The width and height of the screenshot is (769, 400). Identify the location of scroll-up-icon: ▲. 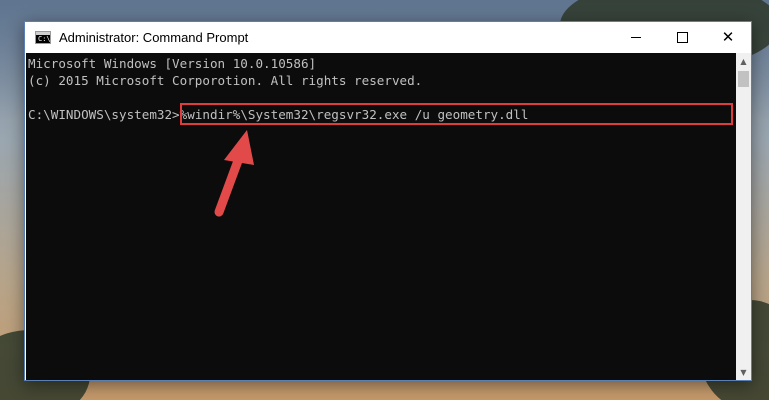
(743, 61).